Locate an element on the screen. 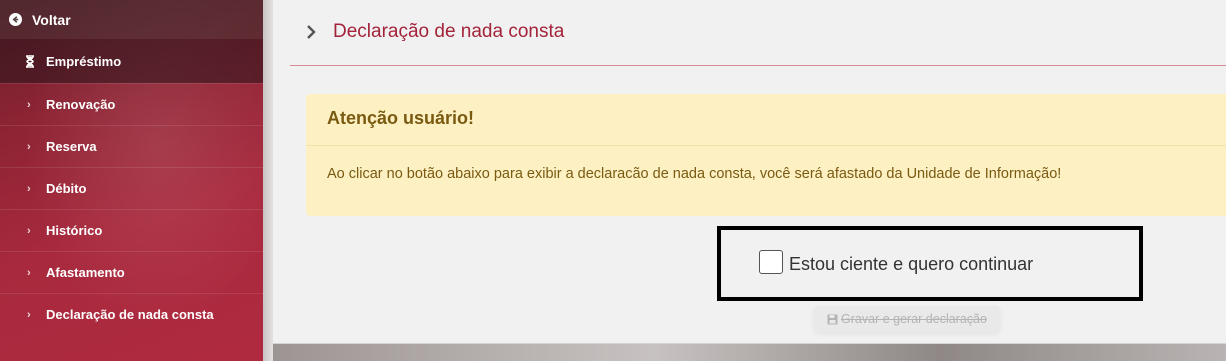 This screenshot has width=1226, height=361. back-link-label: Voltar is located at coordinates (51, 19).